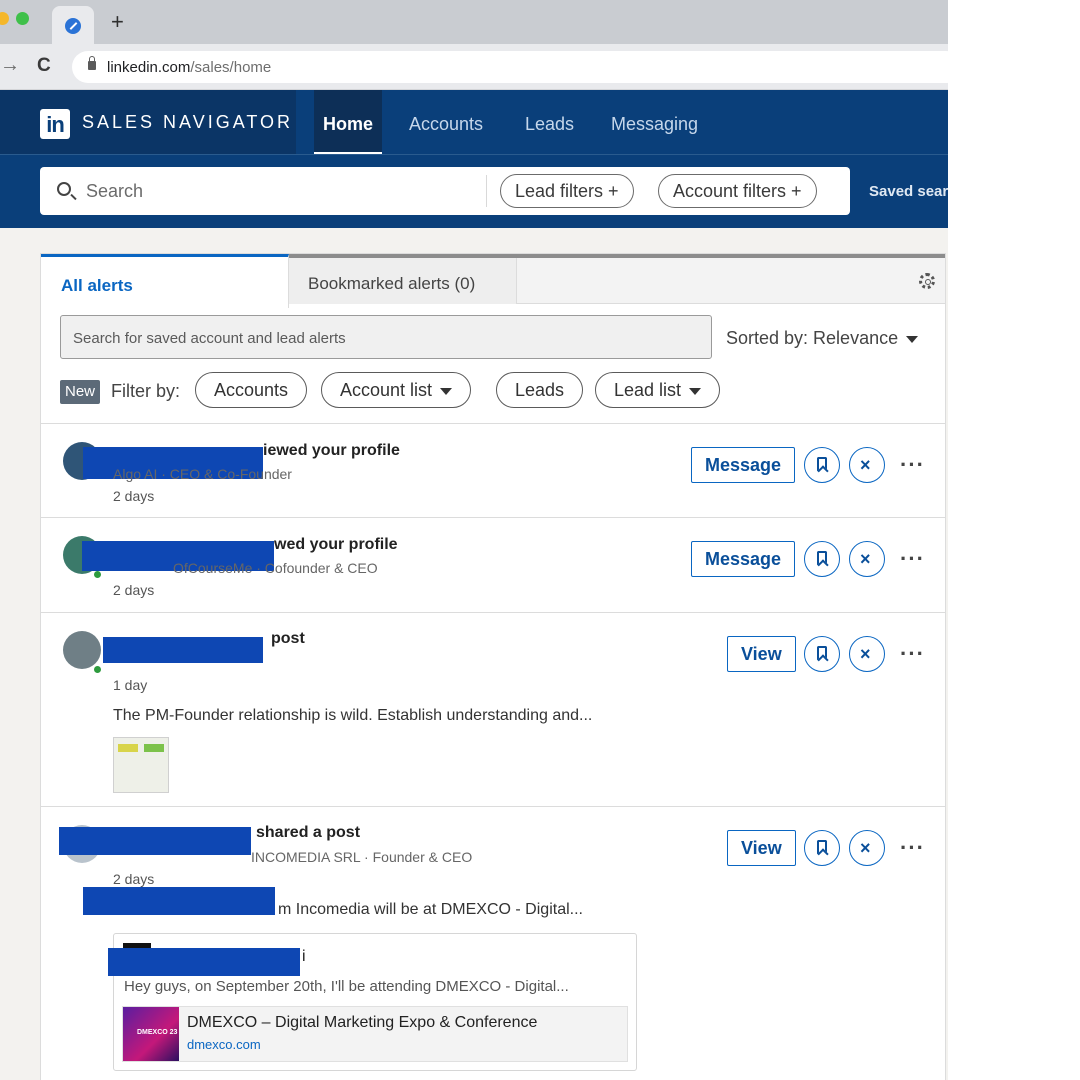 The height and width of the screenshot is (1080, 1080). I want to click on link-domain: dmexco.com, so click(224, 1044).